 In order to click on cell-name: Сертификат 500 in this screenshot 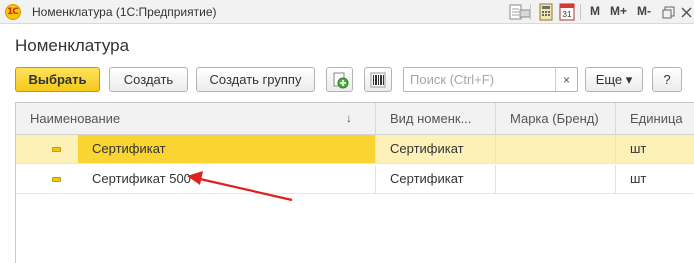, I will do `click(221, 179)`.